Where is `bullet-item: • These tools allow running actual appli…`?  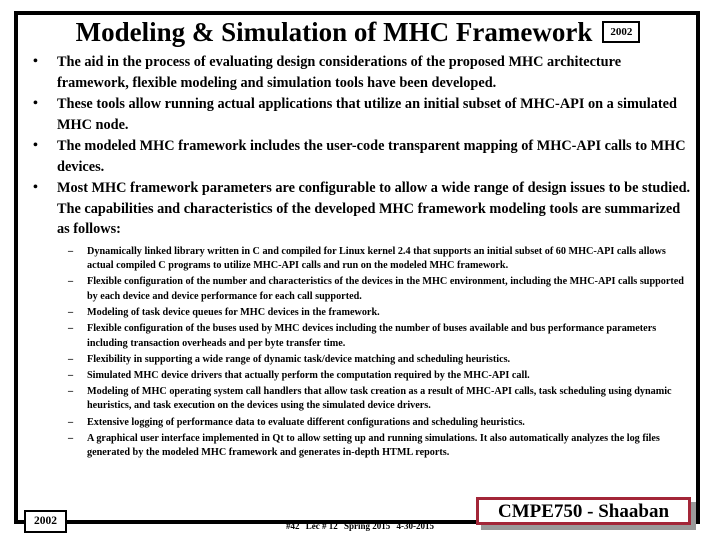 bullet-item: • These tools allow running actual appli… is located at coordinates (358, 114).